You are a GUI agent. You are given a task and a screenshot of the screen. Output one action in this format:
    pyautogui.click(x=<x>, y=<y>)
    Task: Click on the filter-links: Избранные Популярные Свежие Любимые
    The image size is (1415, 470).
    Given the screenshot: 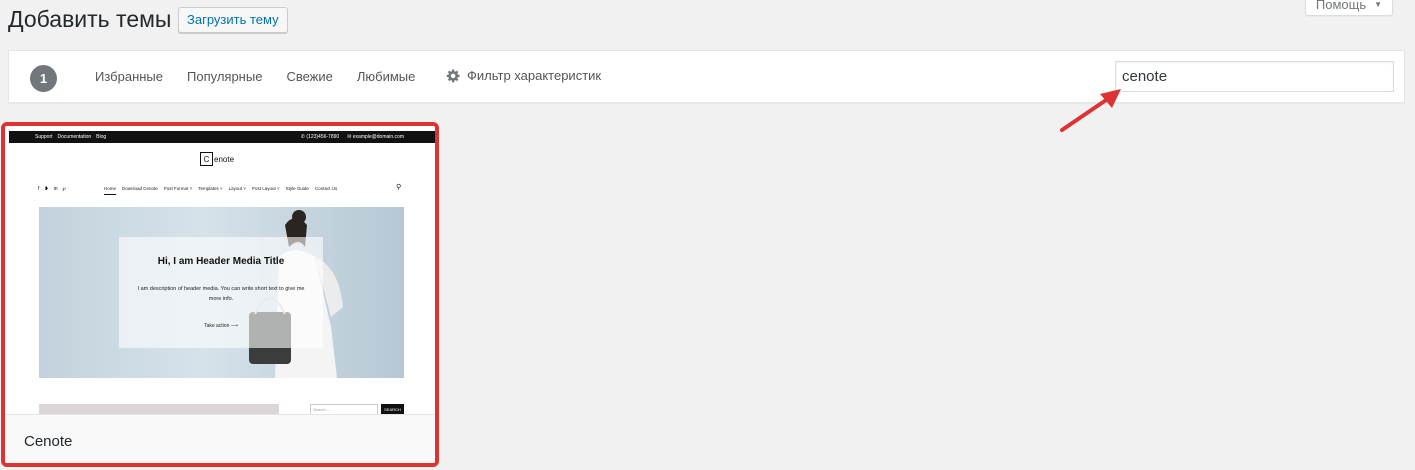 What is the action you would take?
    pyautogui.click(x=255, y=76)
    